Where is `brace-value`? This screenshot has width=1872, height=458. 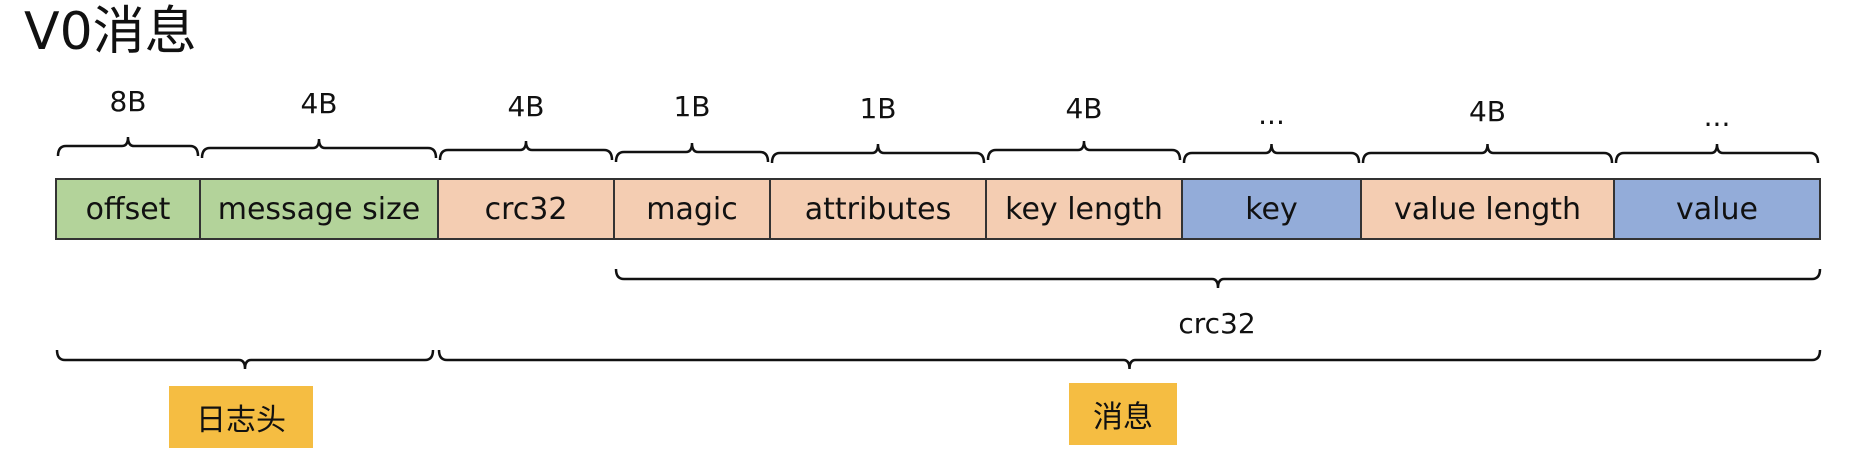 brace-value is located at coordinates (1717, 153).